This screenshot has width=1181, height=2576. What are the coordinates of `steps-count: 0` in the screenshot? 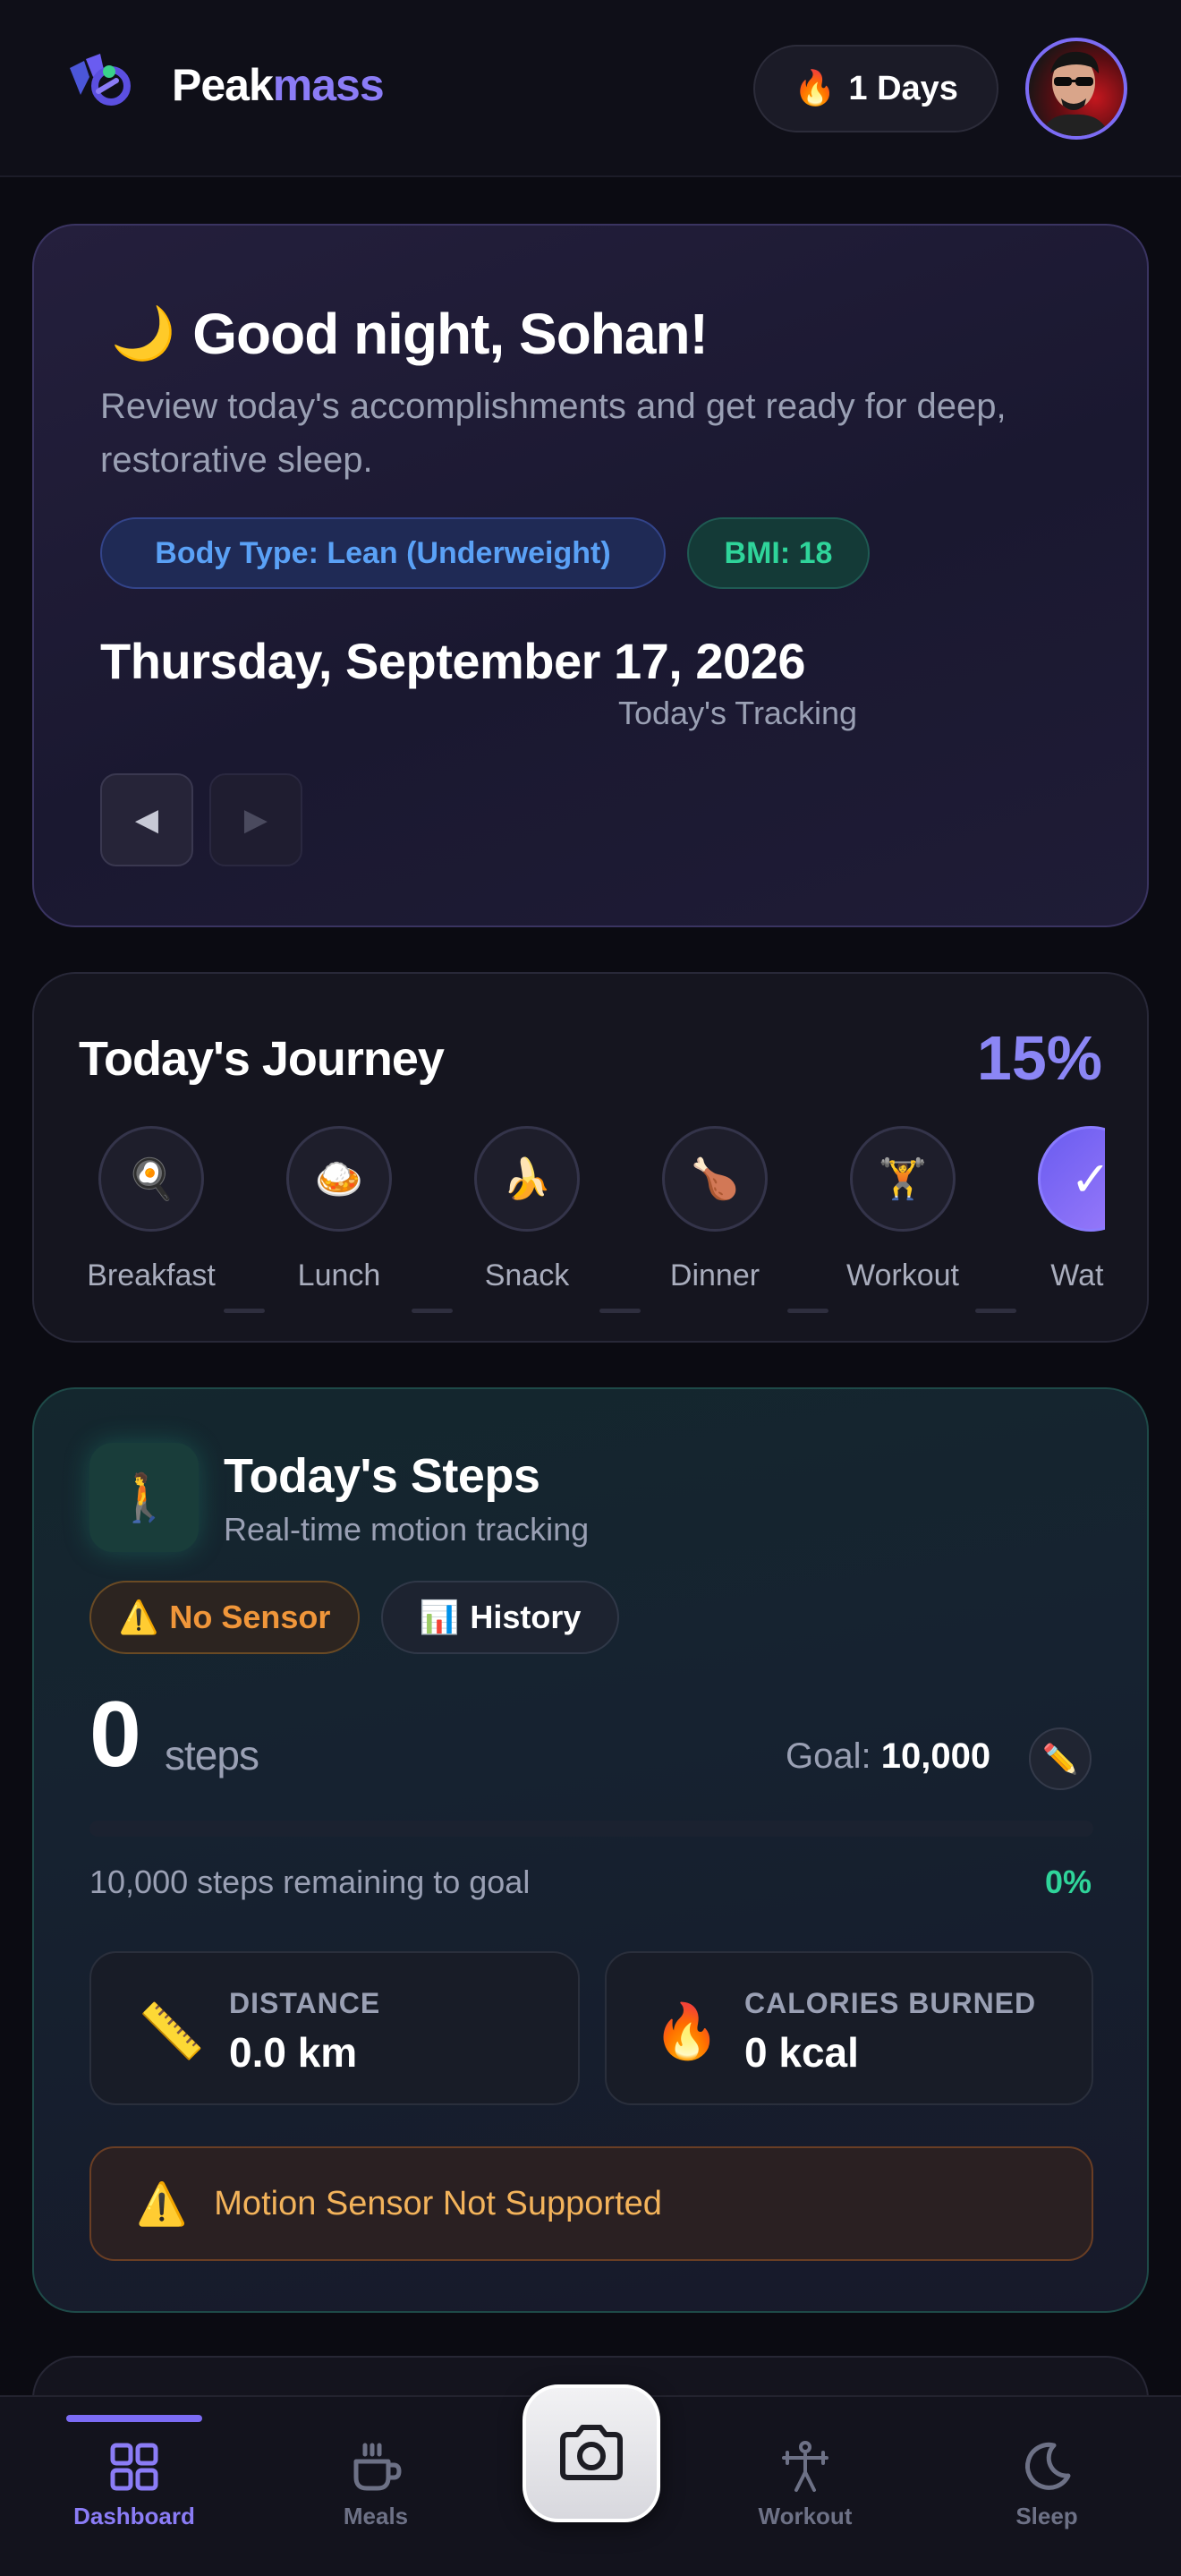 It's located at (115, 1735).